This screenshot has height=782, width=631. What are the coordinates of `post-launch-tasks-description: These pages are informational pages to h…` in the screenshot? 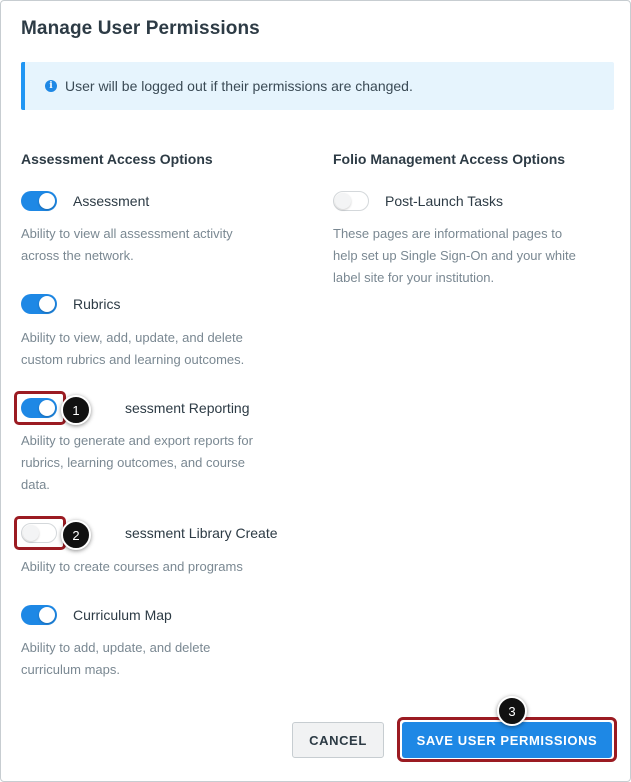 It's located at (454, 256).